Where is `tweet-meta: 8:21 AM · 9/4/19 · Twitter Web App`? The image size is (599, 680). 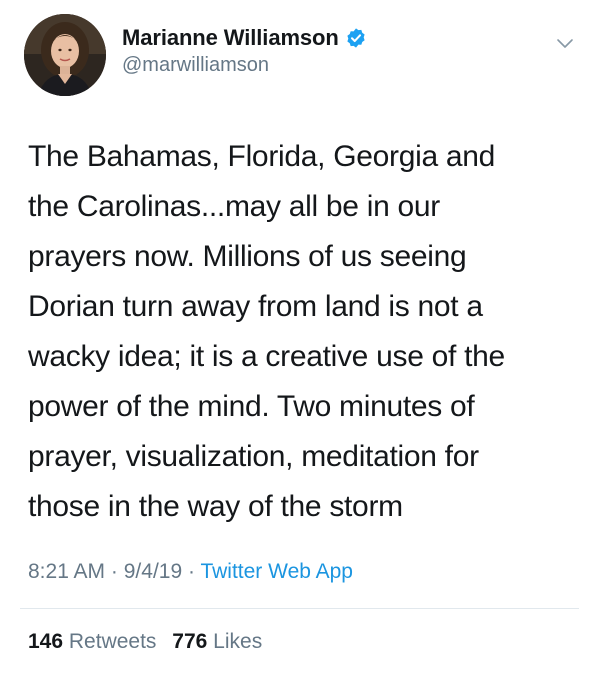 tweet-meta: 8:21 AM · 9/4/19 · Twitter Web App is located at coordinates (190, 572).